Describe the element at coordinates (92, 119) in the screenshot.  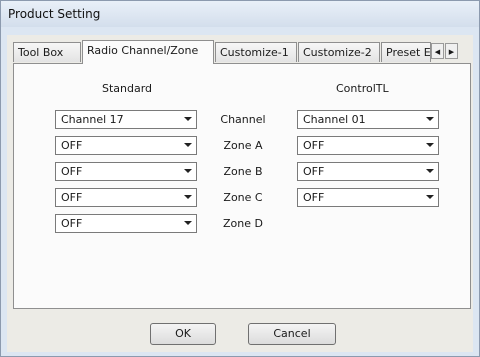
I see `select-value: Channel 17` at that location.